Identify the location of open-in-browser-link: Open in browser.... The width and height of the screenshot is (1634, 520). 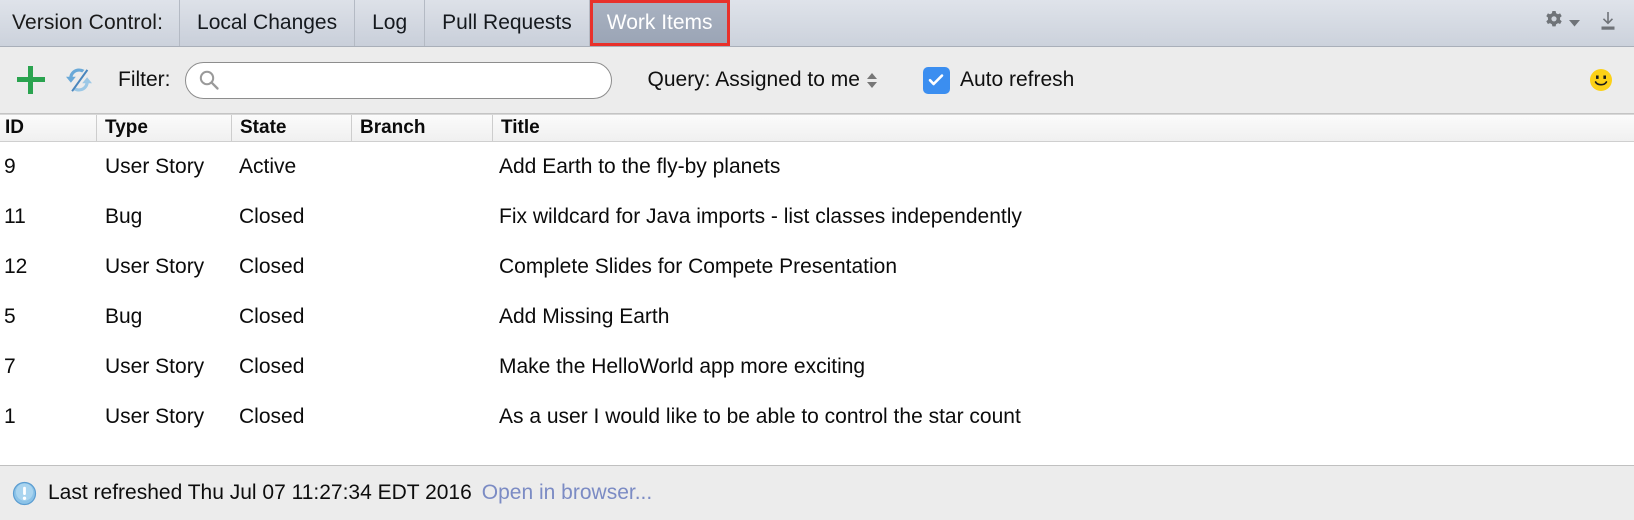
(567, 493).